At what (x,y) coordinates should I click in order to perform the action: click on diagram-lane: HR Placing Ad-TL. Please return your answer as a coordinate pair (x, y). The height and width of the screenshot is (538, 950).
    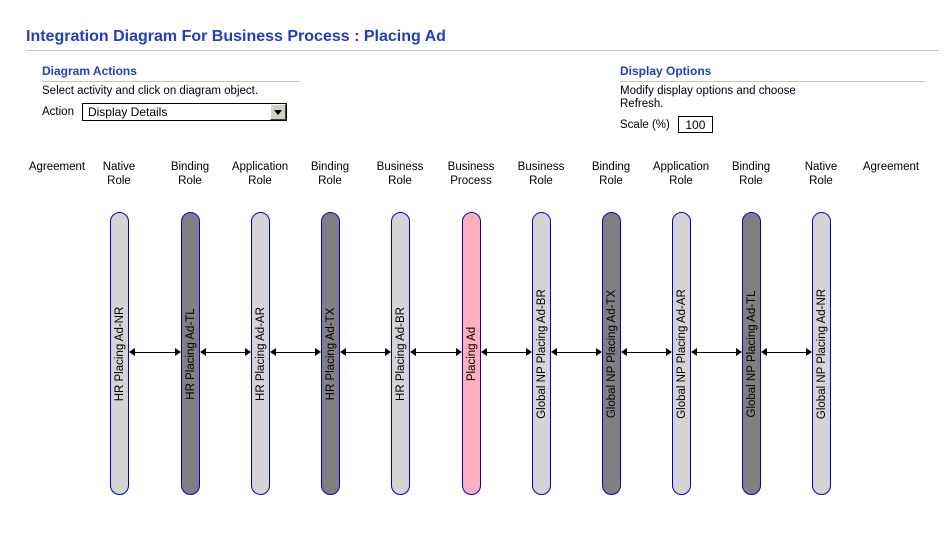
    Looking at the image, I should click on (190, 353).